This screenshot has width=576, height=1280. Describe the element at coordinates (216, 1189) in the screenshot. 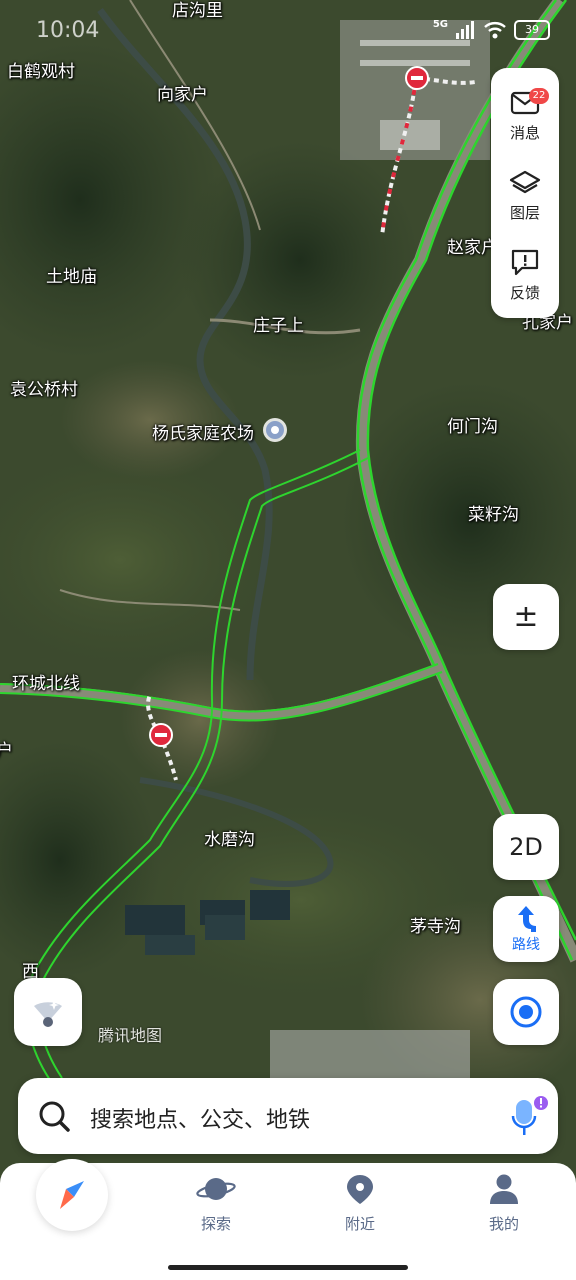

I see `planet-icon` at that location.